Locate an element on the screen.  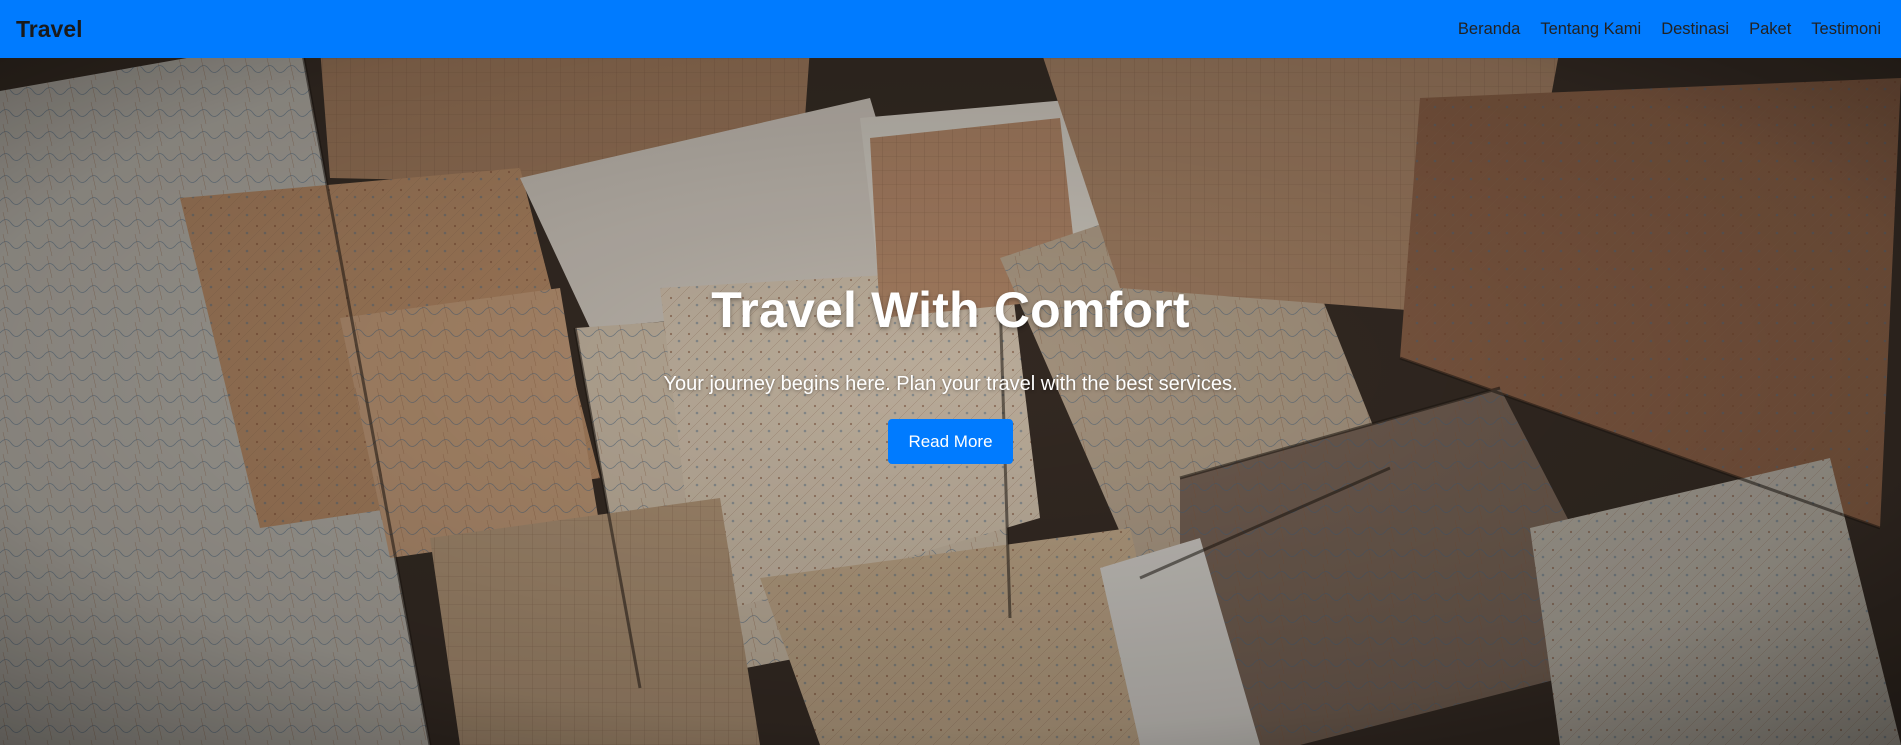
nav-link-testimoni: Testimoni is located at coordinates (1846, 29).